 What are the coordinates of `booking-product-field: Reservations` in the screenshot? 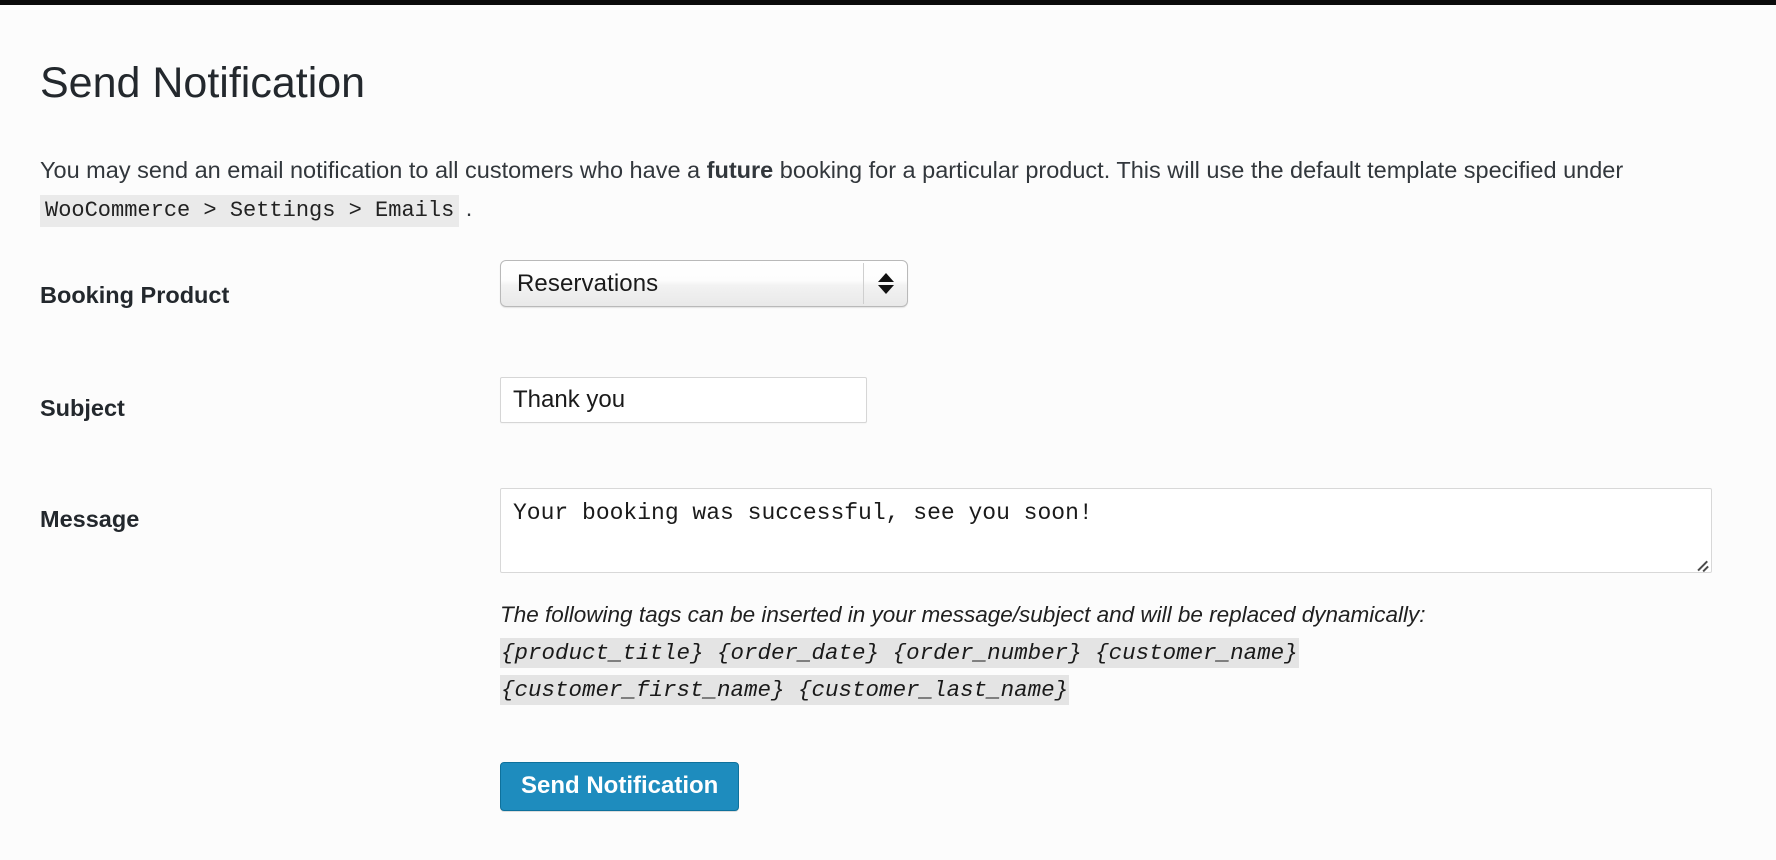 It's located at (704, 283).